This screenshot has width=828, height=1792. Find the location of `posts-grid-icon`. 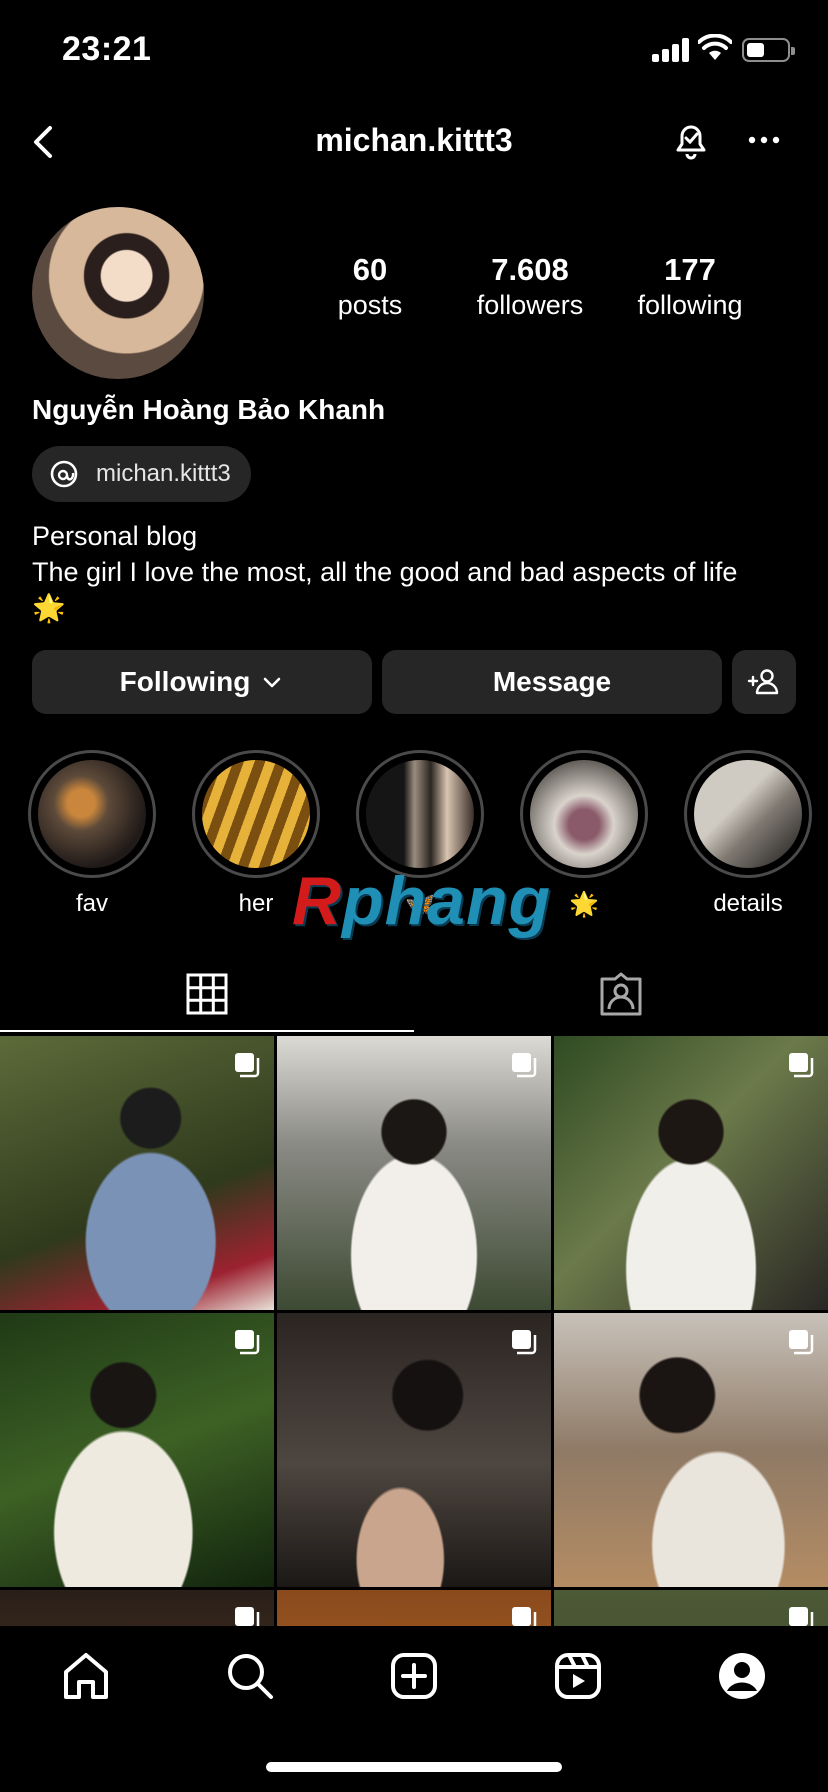

posts-grid-icon is located at coordinates (207, 994).